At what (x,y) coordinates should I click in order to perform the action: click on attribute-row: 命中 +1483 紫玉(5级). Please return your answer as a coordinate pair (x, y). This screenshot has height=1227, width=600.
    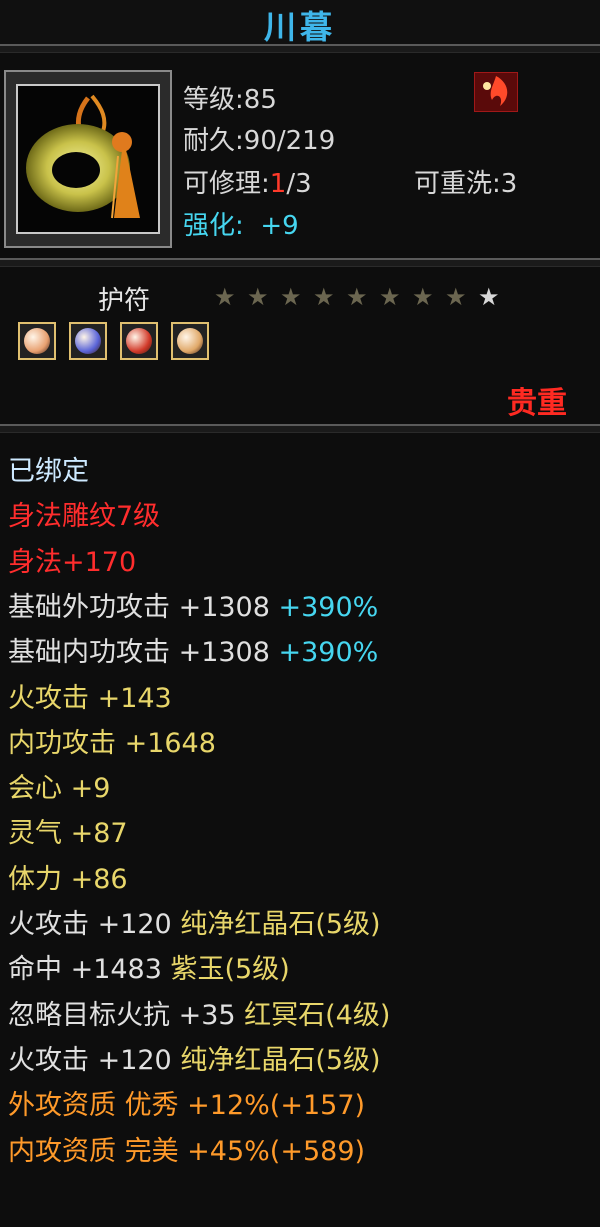
    Looking at the image, I should click on (149, 970).